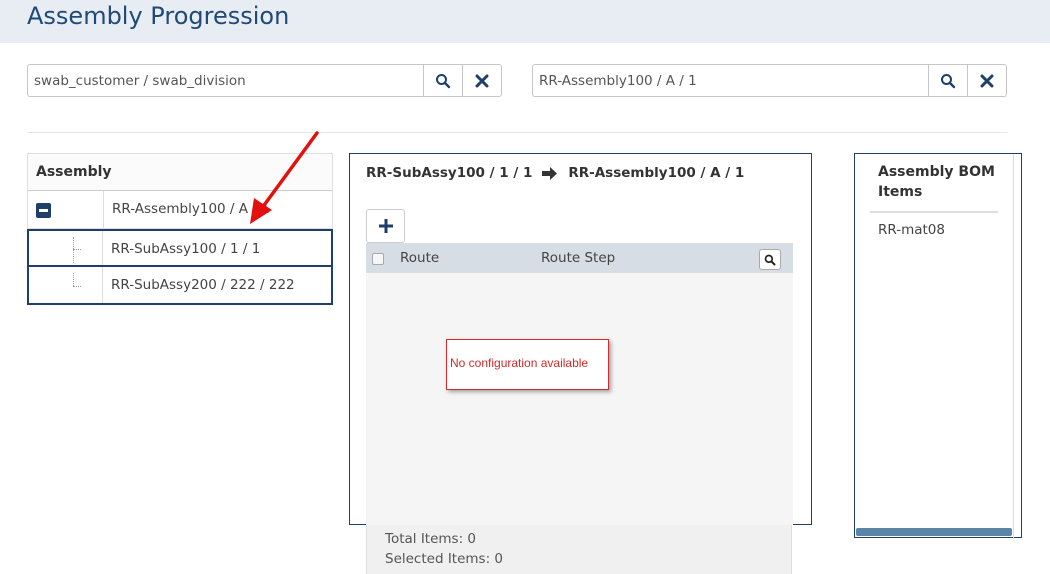  I want to click on tree-row-subassy100: RR-SubAssy100 / 1 / 1, so click(180, 248).